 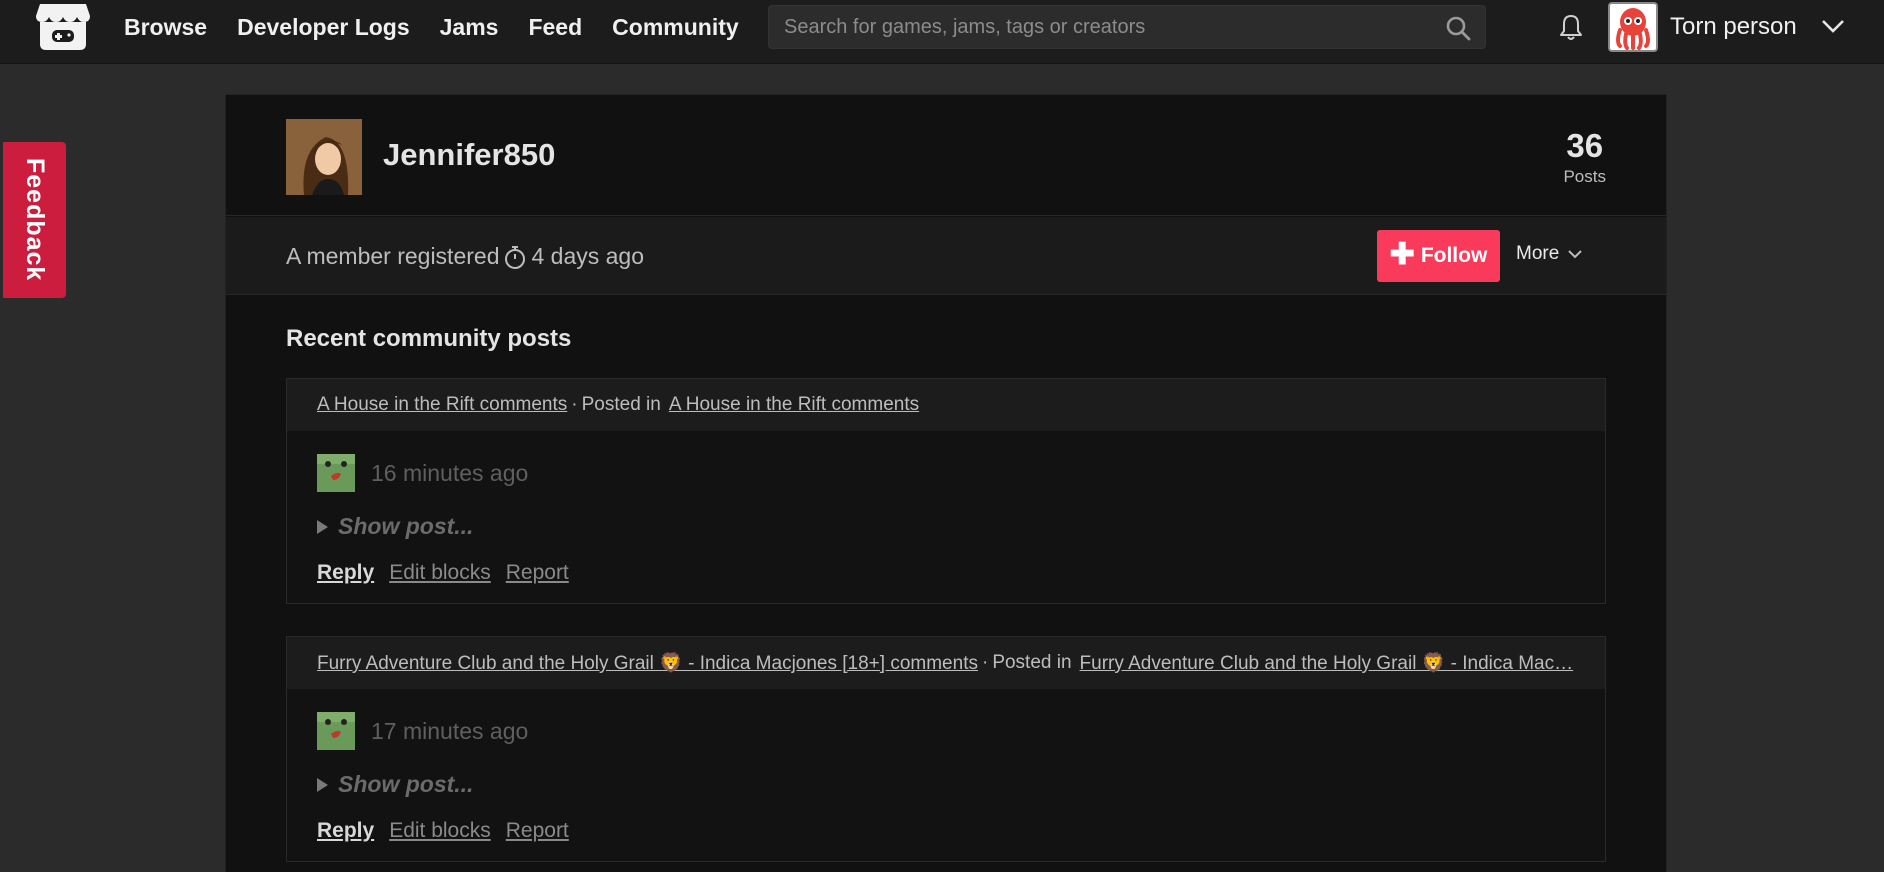 I want to click on nav-feed: Feed, so click(x=555, y=27).